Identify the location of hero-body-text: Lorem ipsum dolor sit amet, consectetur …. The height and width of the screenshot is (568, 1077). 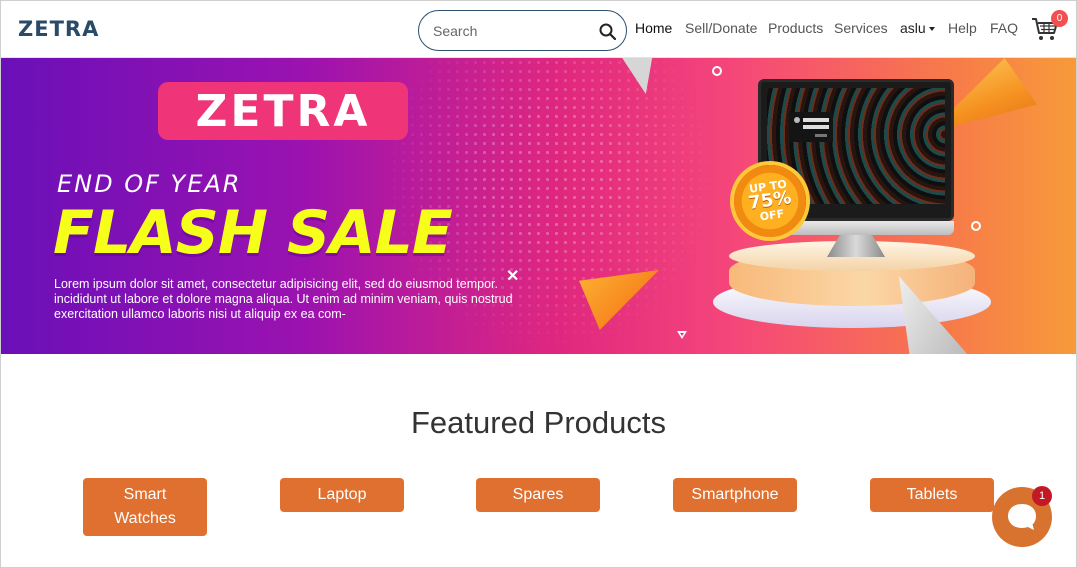
(283, 299).